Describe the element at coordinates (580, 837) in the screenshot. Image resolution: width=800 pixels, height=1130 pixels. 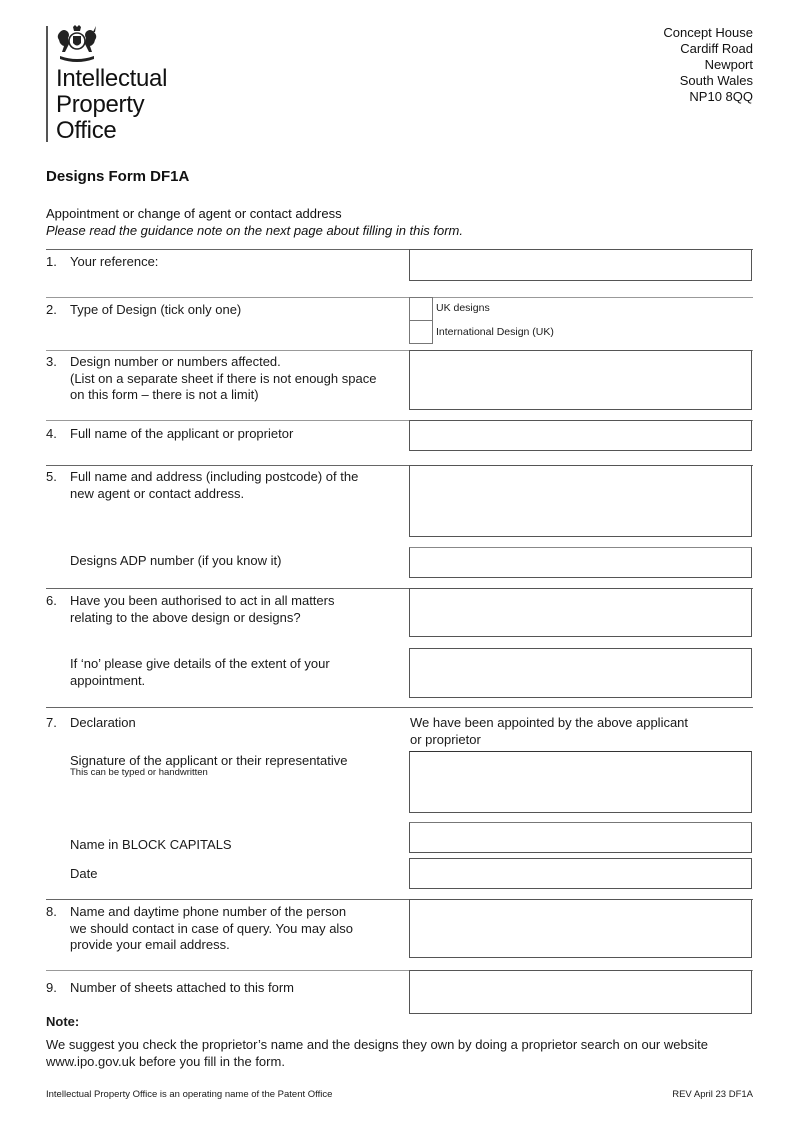
I see `block-capitals-name-field` at that location.